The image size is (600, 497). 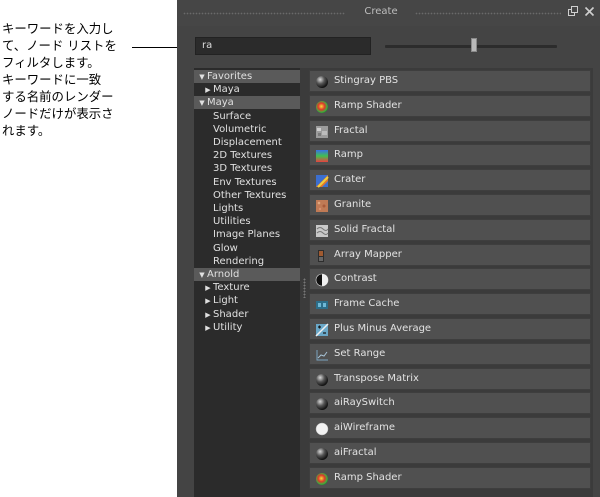 I want to click on tree-item-image-planes: Image Planes, so click(x=247, y=234).